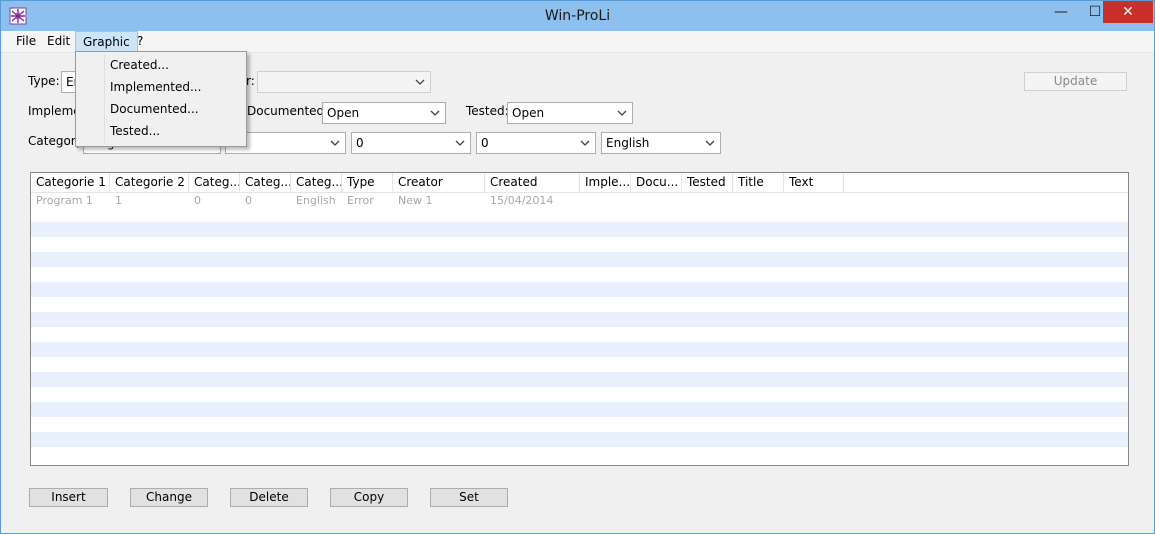  I want to click on language-combo: English, so click(661, 143).